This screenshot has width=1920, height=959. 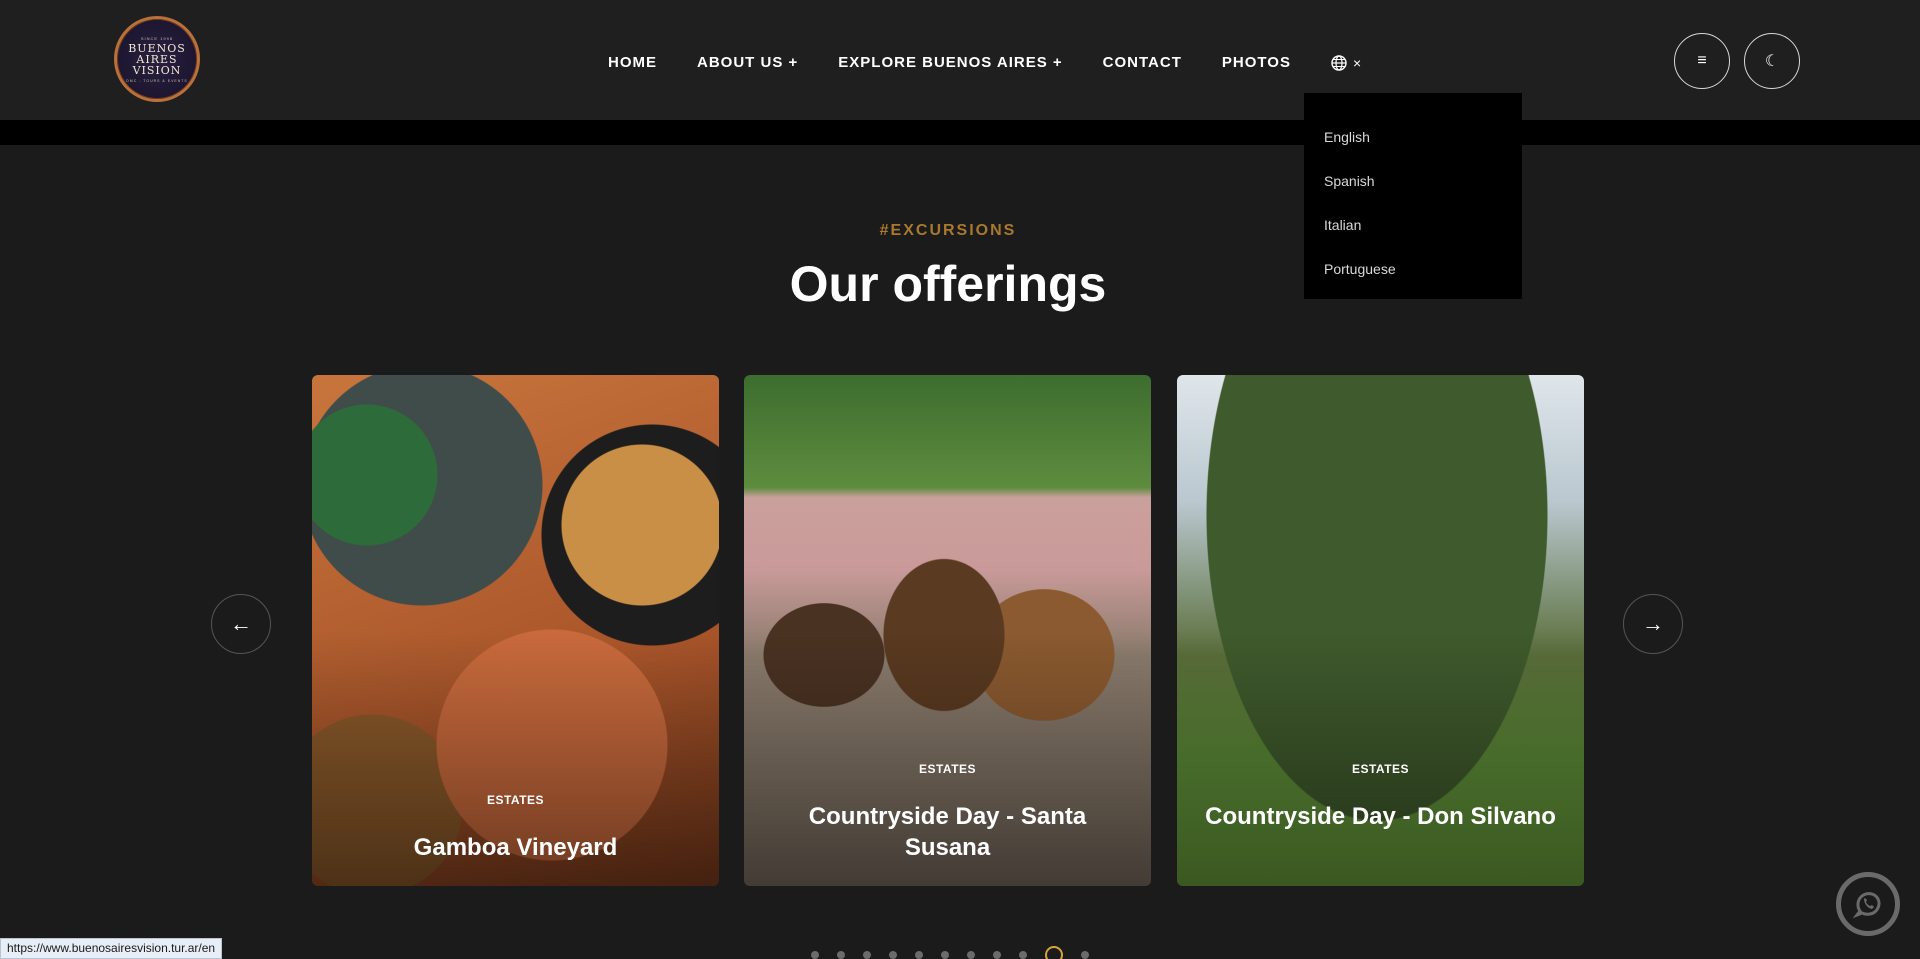 What do you see at coordinates (948, 284) in the screenshot?
I see `section-title: Our offerings` at bounding box center [948, 284].